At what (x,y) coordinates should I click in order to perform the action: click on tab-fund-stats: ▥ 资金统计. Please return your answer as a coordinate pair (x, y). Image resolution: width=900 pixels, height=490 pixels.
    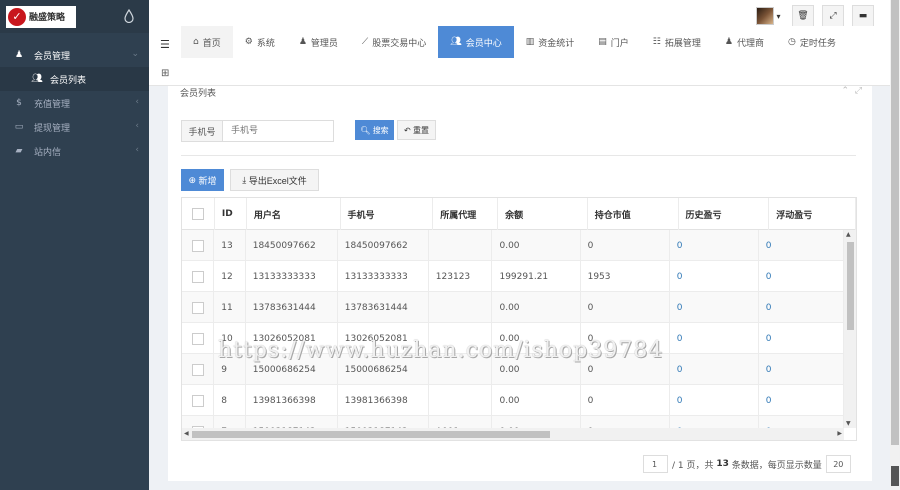
    Looking at the image, I should click on (550, 42).